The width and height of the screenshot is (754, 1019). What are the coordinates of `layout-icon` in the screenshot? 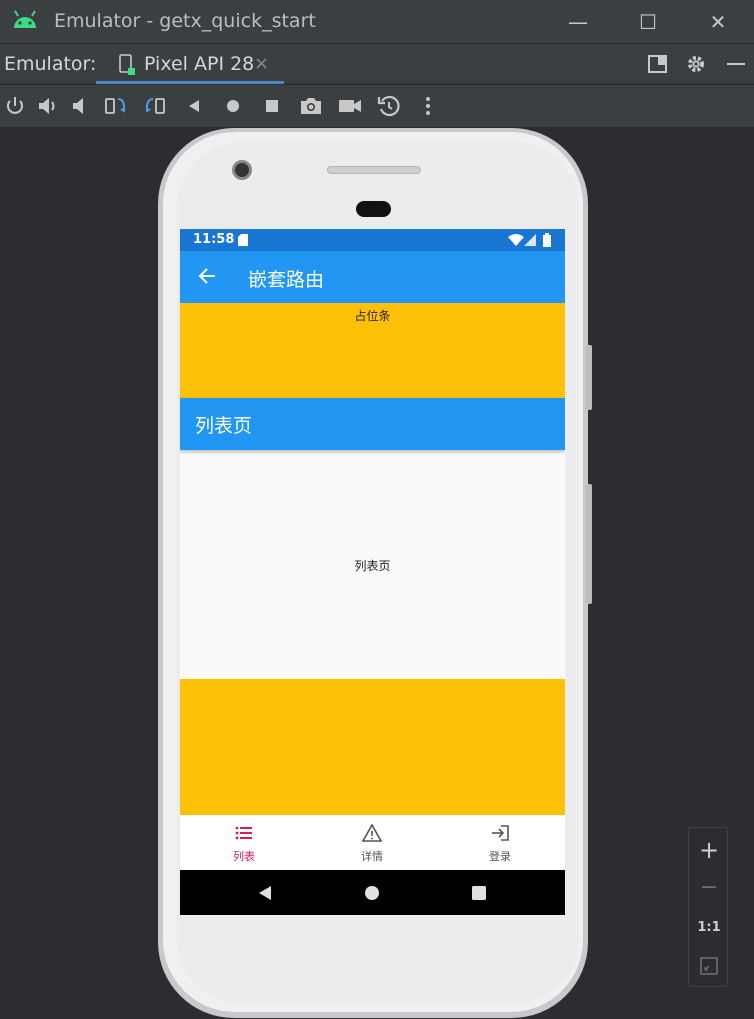 It's located at (658, 64).